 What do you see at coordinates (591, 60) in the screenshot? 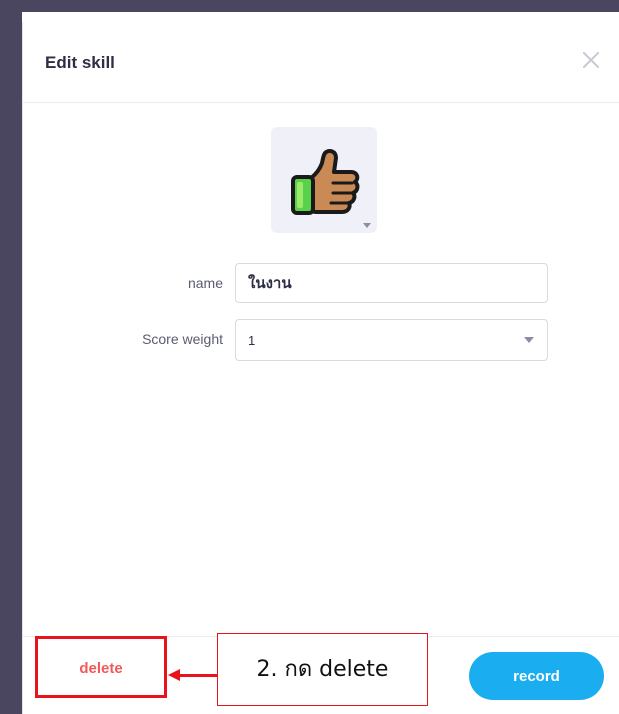
I see `close-icon` at bounding box center [591, 60].